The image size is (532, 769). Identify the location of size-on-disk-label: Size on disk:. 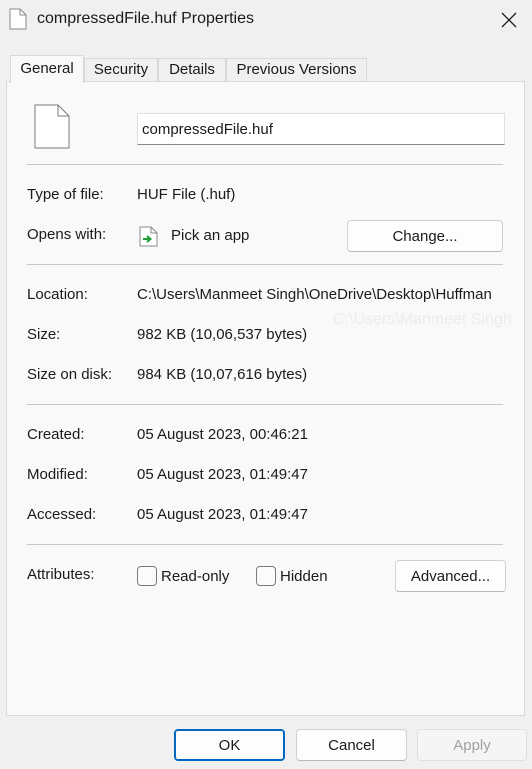
(70, 374).